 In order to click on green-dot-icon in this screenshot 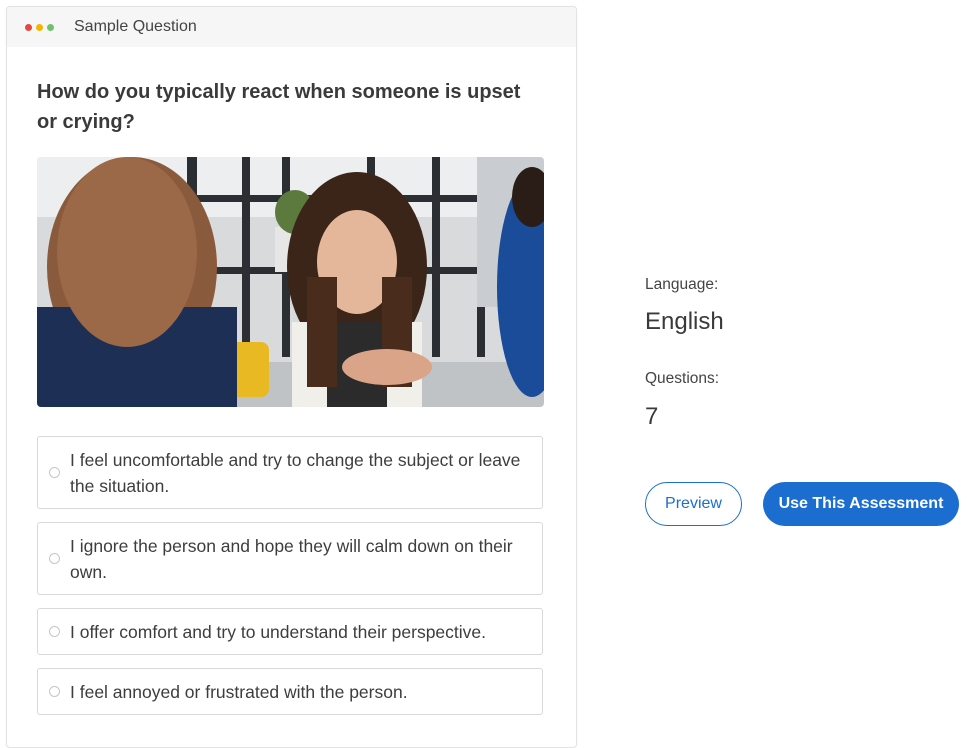, I will do `click(50, 27)`.